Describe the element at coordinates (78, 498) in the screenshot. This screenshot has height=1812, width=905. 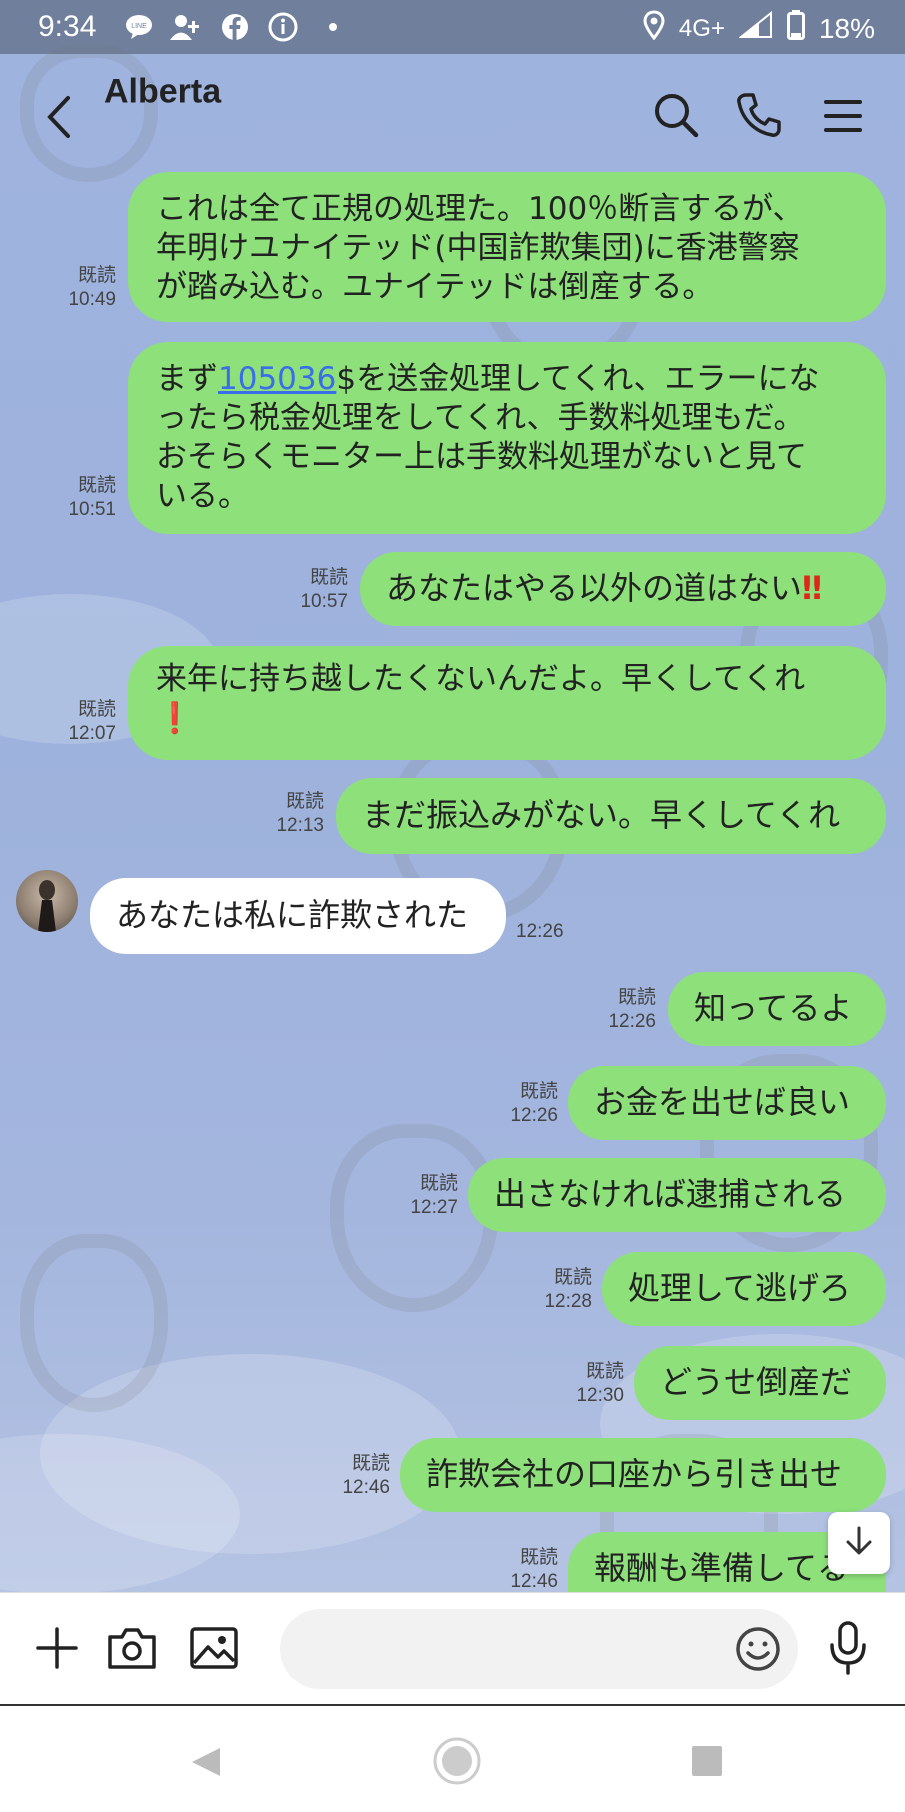
I see `message-meta: 既読 10:51` at that location.